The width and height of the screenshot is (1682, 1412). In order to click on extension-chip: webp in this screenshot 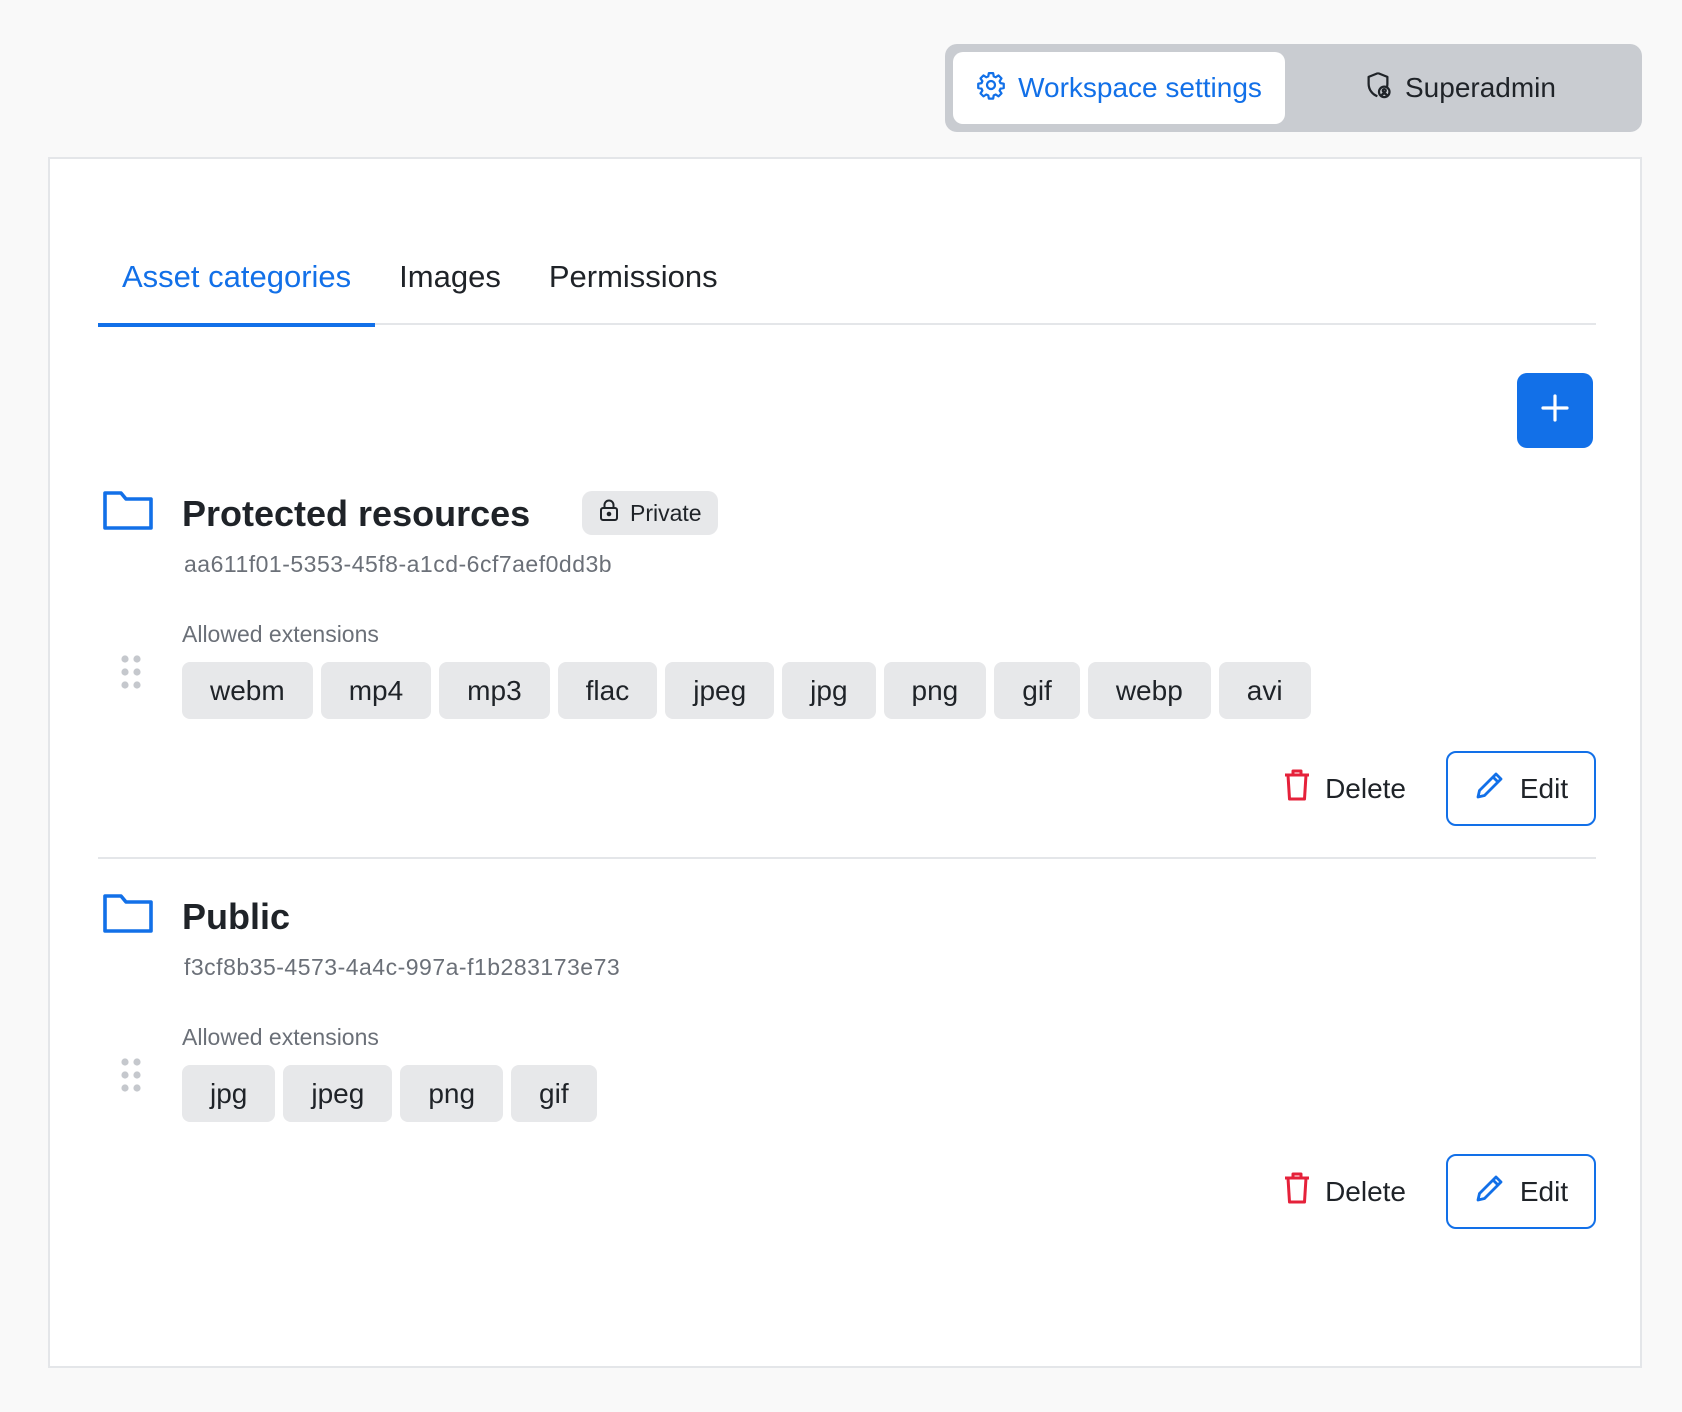, I will do `click(1149, 690)`.